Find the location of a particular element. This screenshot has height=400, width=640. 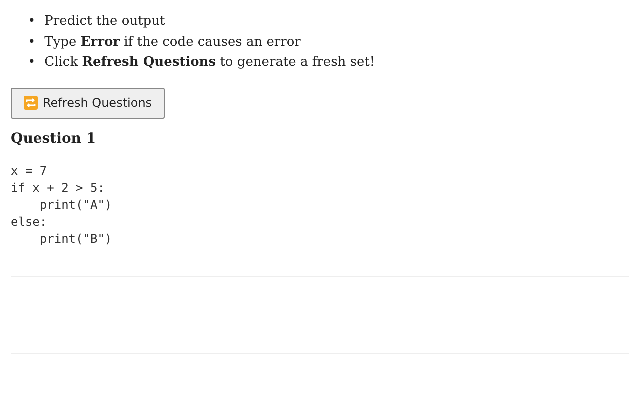

instruction-text: Predict the output is located at coordinates (105, 22).